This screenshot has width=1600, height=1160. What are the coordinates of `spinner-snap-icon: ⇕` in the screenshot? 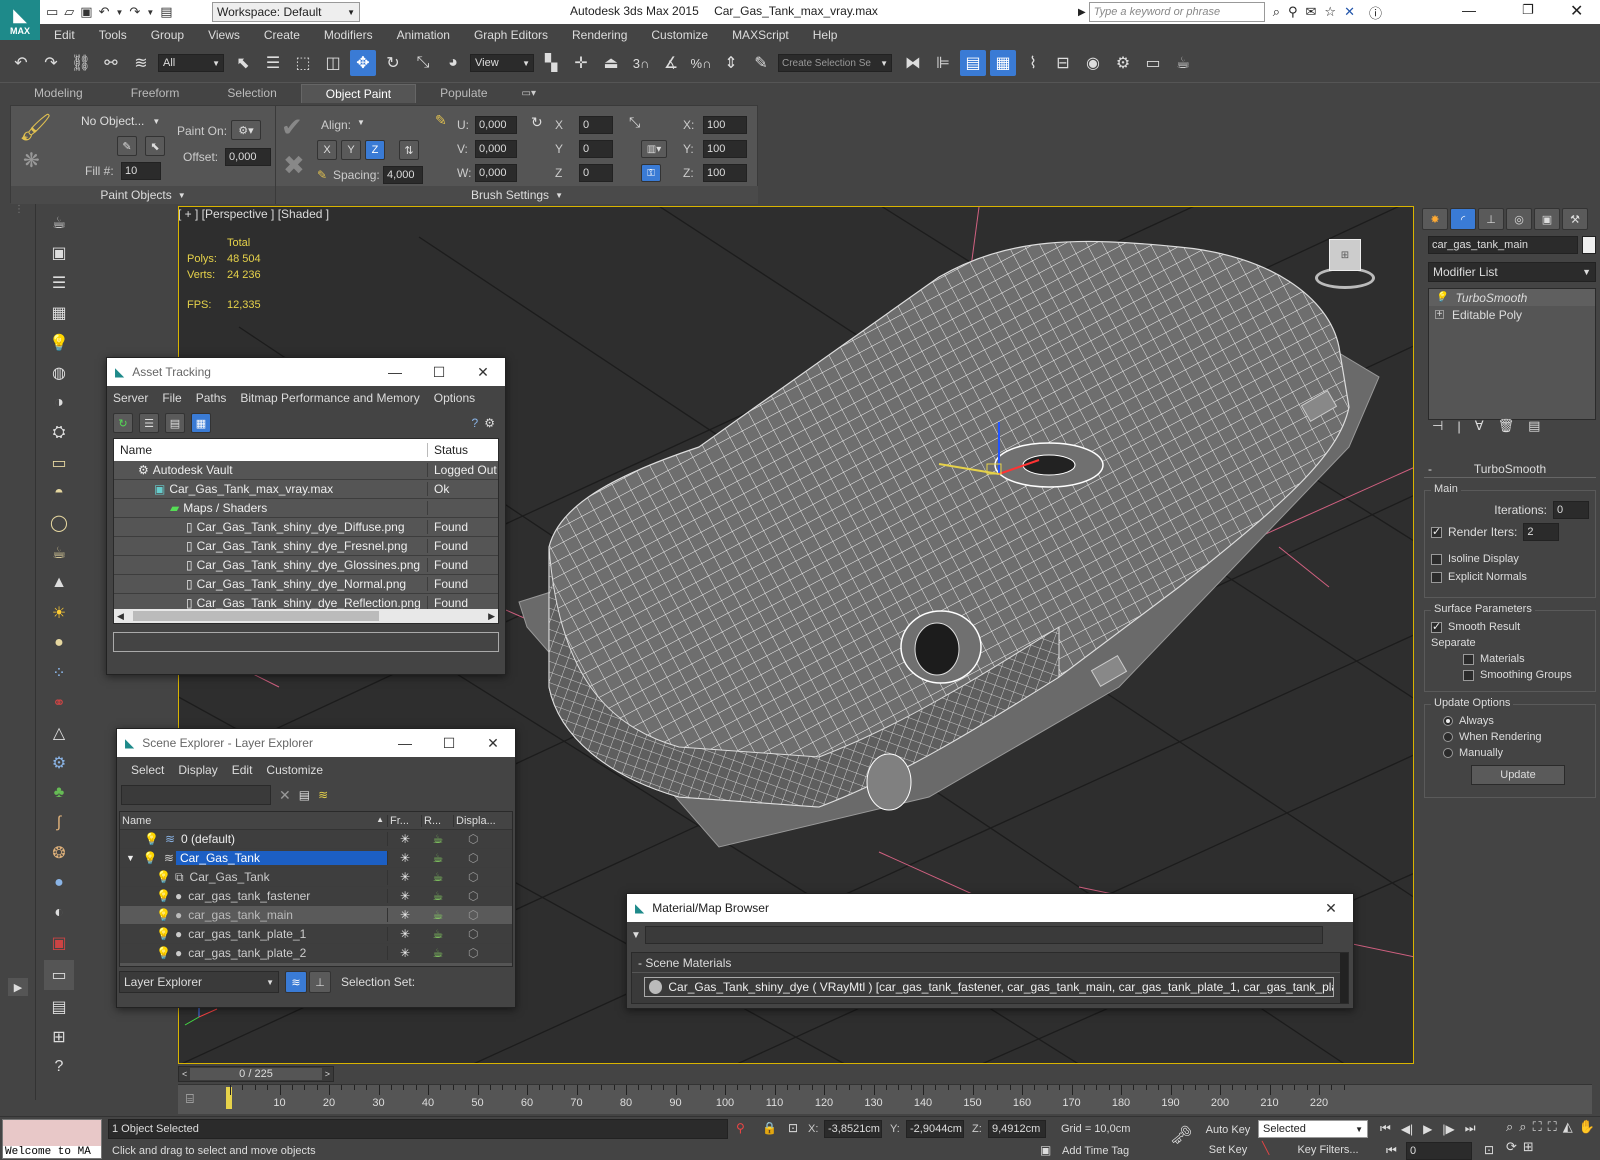 It's located at (731, 63).